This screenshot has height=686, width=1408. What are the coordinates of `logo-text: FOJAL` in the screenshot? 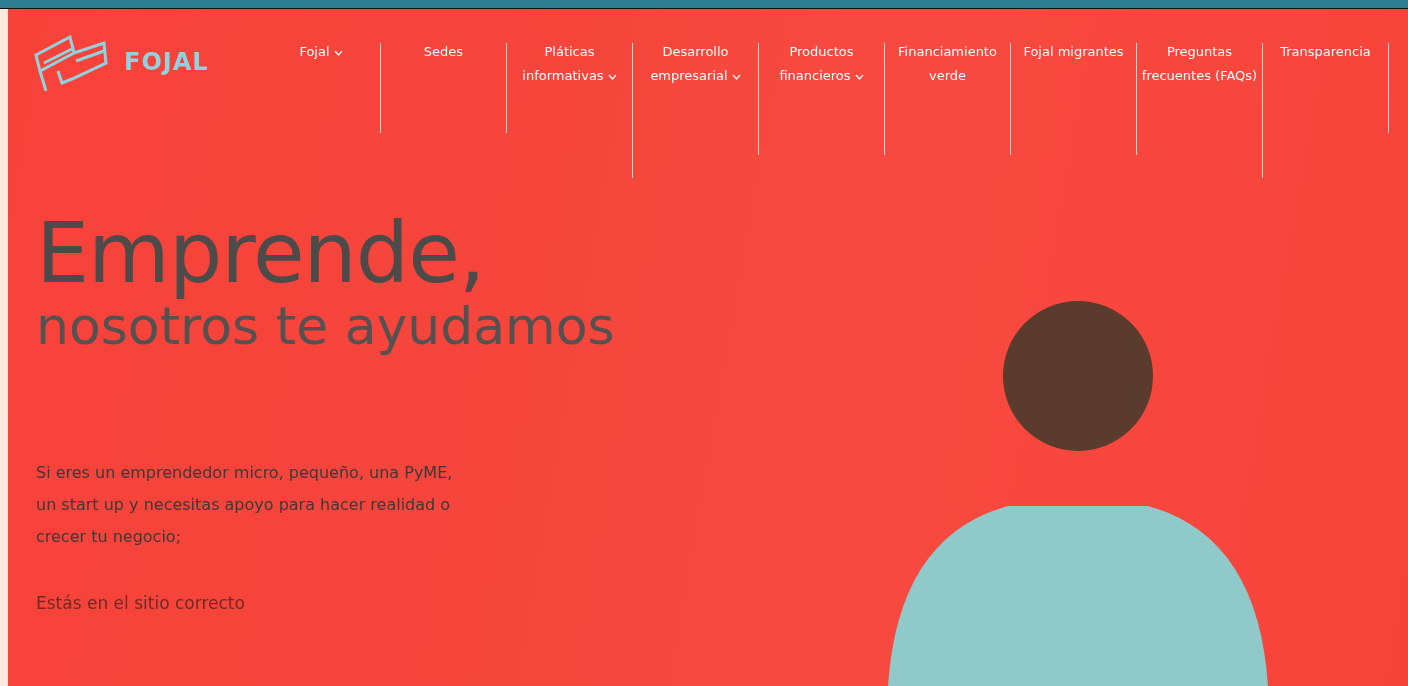 It's located at (166, 62).